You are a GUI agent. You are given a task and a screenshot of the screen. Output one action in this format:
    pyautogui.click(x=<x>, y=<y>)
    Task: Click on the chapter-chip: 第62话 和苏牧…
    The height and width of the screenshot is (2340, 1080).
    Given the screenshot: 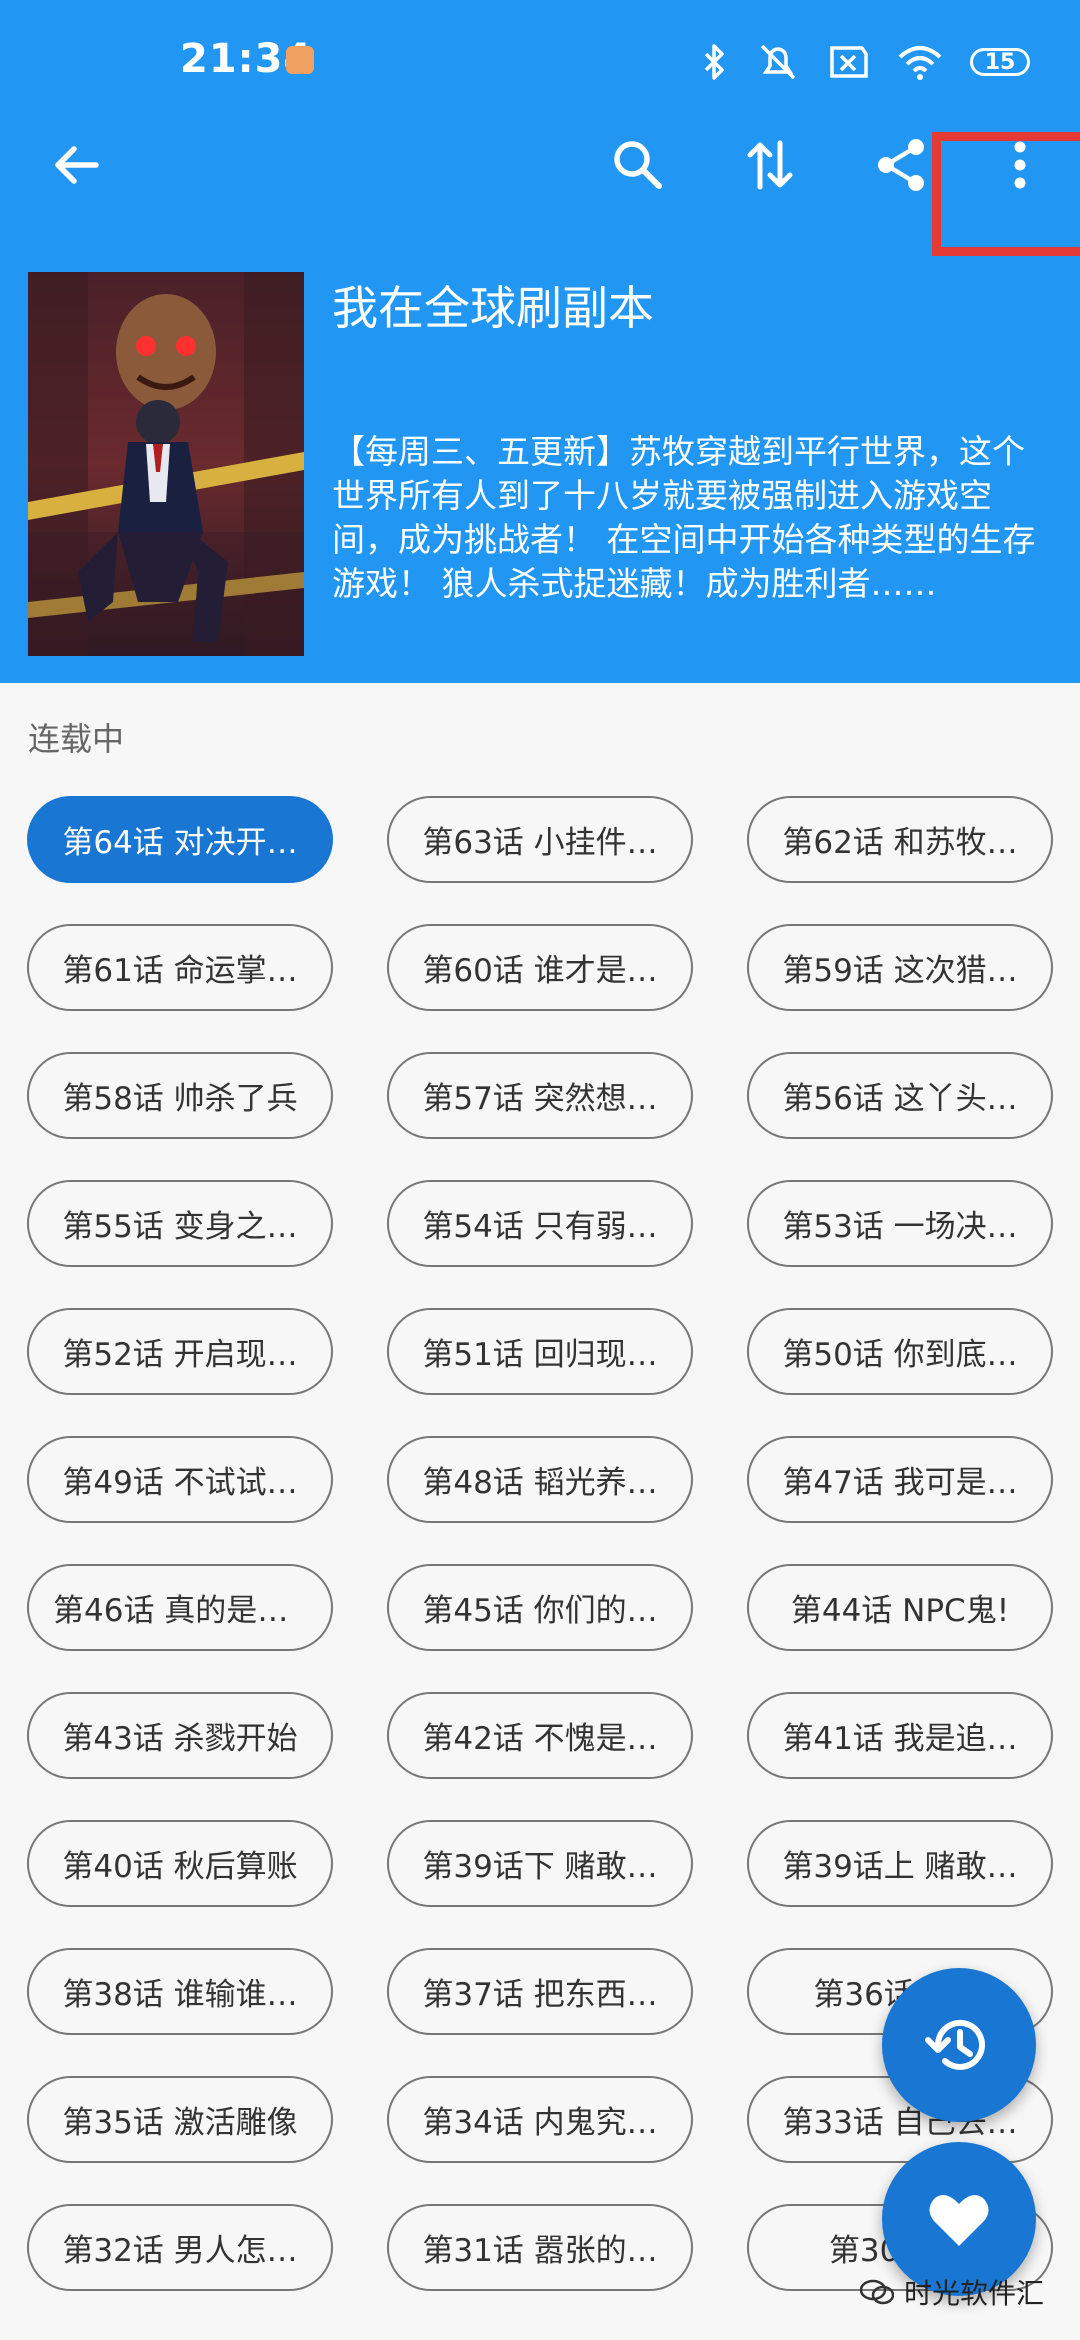 What is the action you would take?
    pyautogui.click(x=900, y=839)
    